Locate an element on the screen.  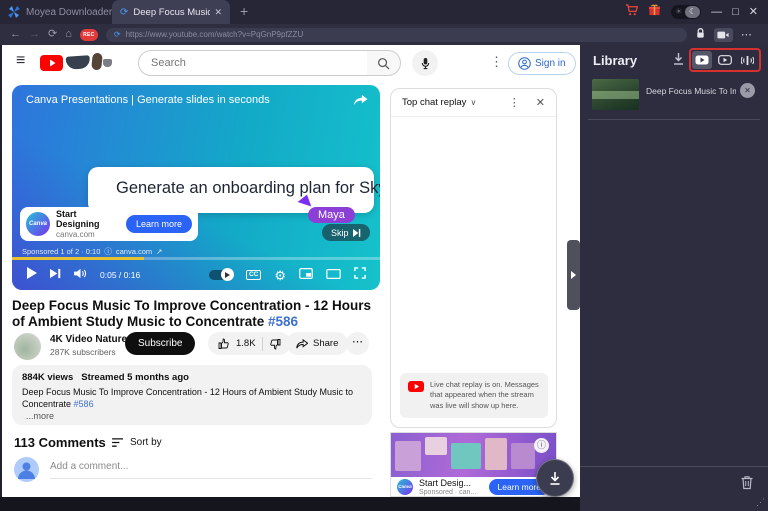
skip-label: Skip is located at coordinates (340, 232).